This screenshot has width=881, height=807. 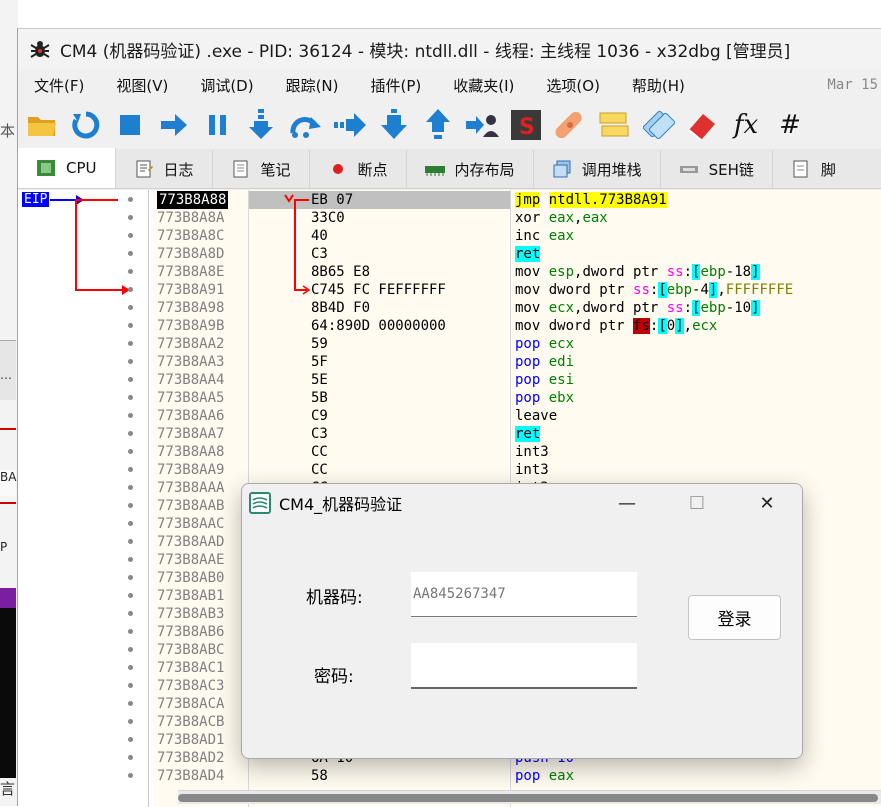 I want to click on machine-code-field: AA845267347, so click(x=524, y=594).